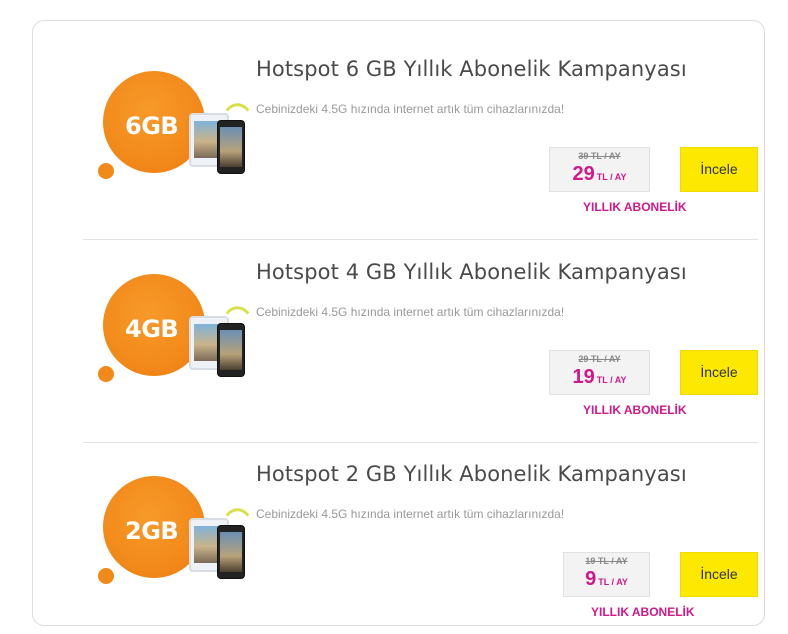 Image resolution: width=788 pixels, height=634 pixels. I want to click on price-box: 39 TL / AY 29 TL / AY, so click(599, 169).